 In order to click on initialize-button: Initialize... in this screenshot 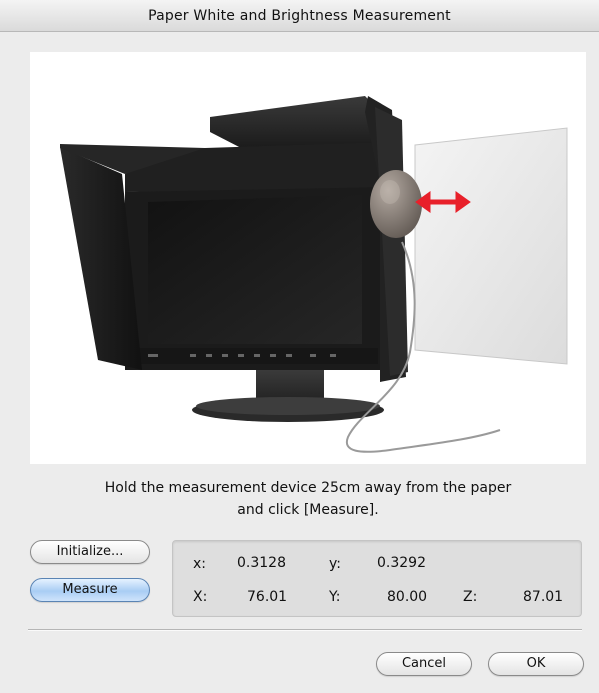, I will do `click(90, 552)`.